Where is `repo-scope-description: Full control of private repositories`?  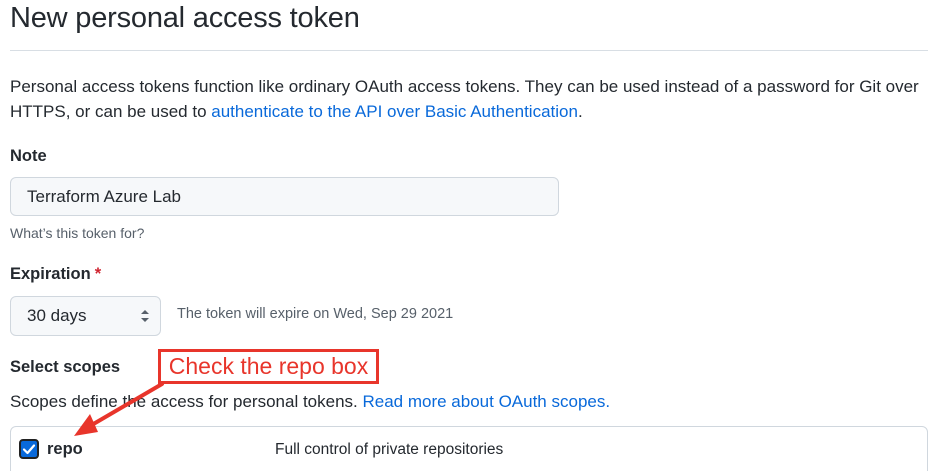
repo-scope-description: Full control of private repositories is located at coordinates (389, 449).